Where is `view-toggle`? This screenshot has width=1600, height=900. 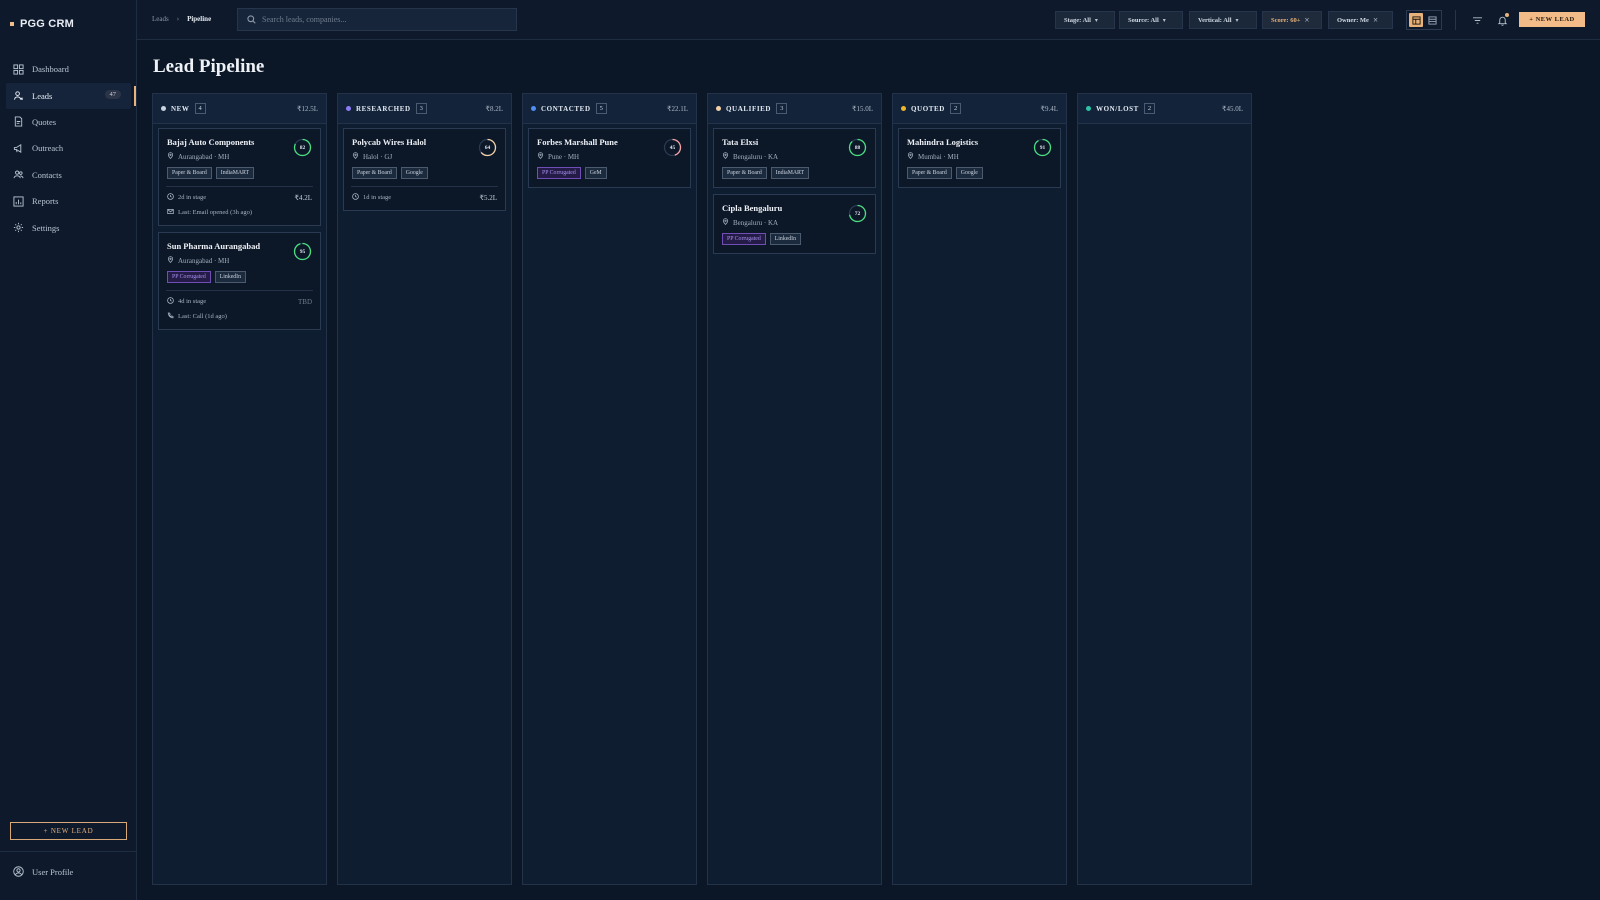
view-toggle is located at coordinates (1424, 20).